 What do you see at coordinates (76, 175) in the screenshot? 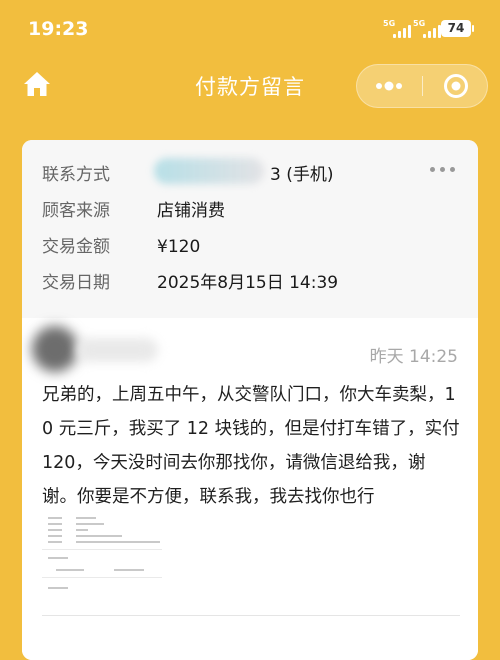
I see `contact-label: 联系方式` at bounding box center [76, 175].